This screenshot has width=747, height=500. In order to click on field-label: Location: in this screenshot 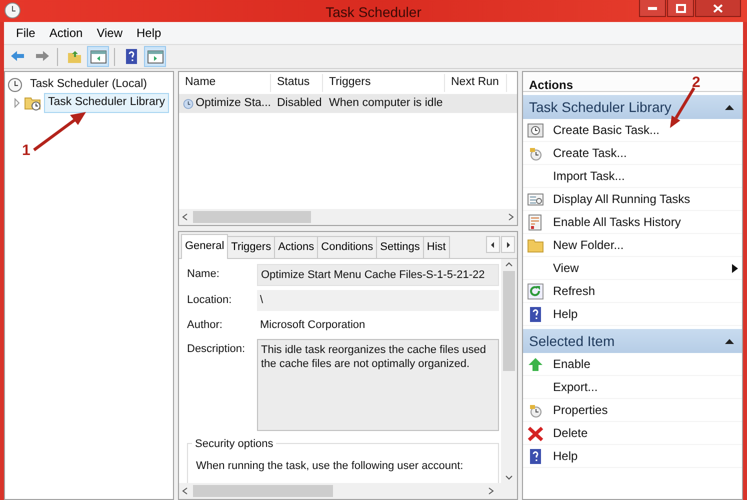, I will do `click(210, 300)`.